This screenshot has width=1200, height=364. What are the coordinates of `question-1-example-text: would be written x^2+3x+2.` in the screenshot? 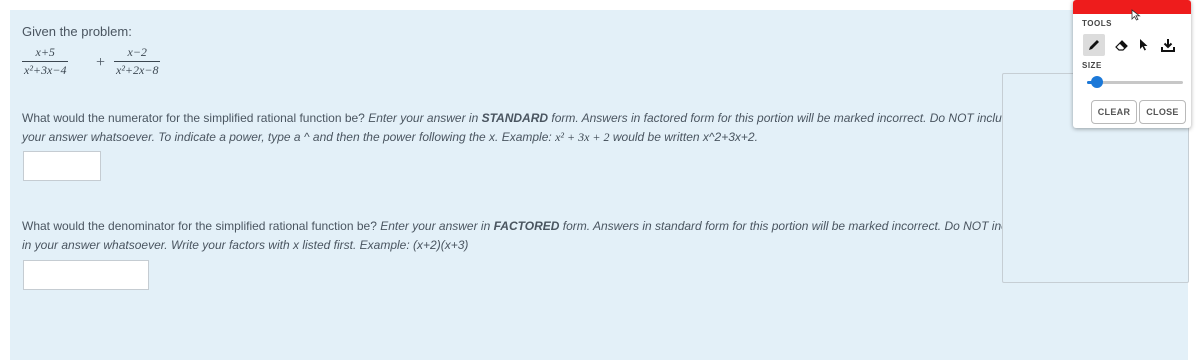 It's located at (685, 137).